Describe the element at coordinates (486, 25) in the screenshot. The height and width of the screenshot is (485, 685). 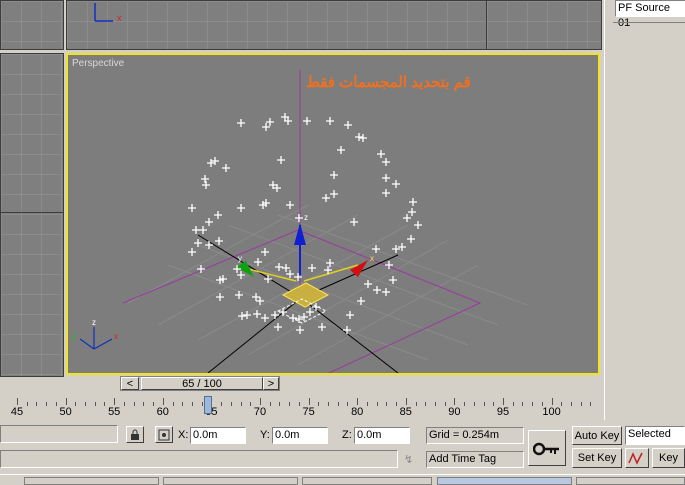
I see `viewport-divider` at that location.